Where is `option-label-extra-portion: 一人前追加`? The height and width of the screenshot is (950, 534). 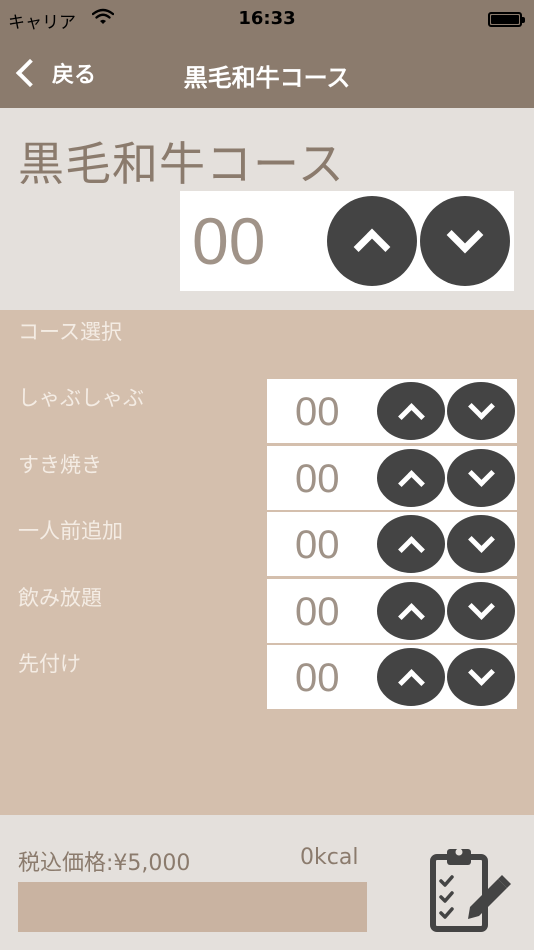
option-label-extra-portion: 一人前追加 is located at coordinates (70, 531).